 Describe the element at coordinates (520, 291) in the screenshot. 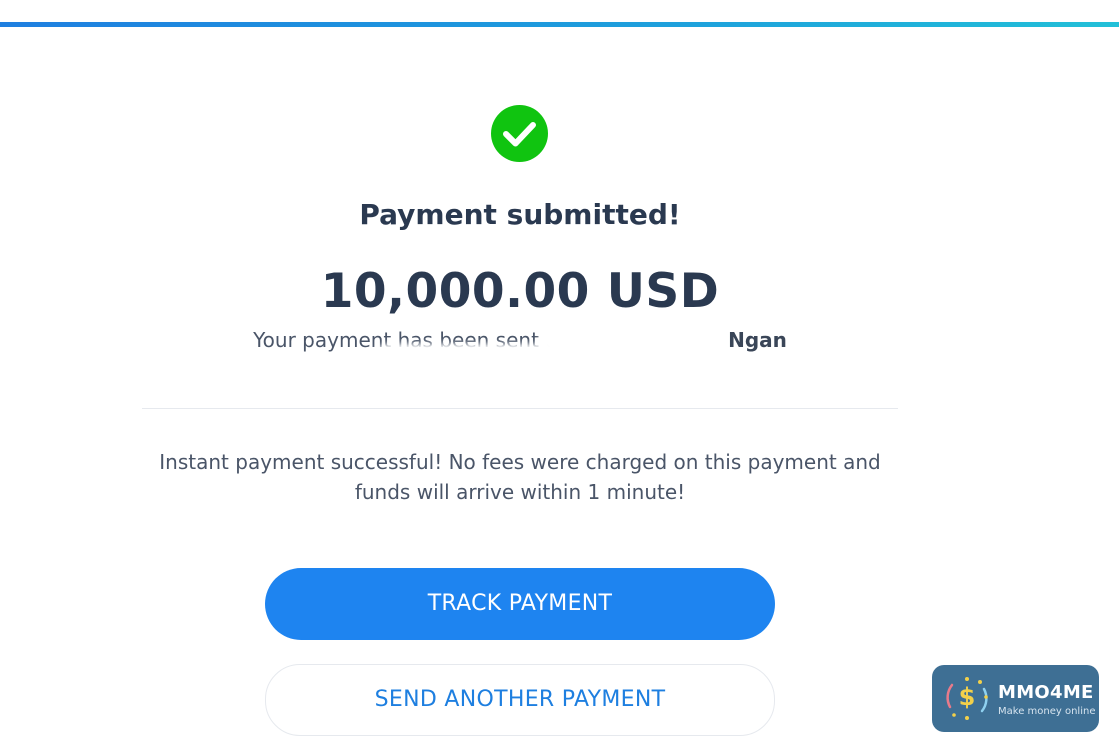

I see `payment-amount: 10,000.00 USD` at that location.